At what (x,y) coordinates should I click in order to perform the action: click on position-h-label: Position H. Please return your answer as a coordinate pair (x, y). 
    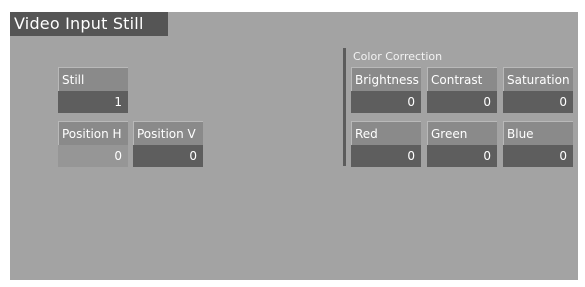
    Looking at the image, I should click on (93, 133).